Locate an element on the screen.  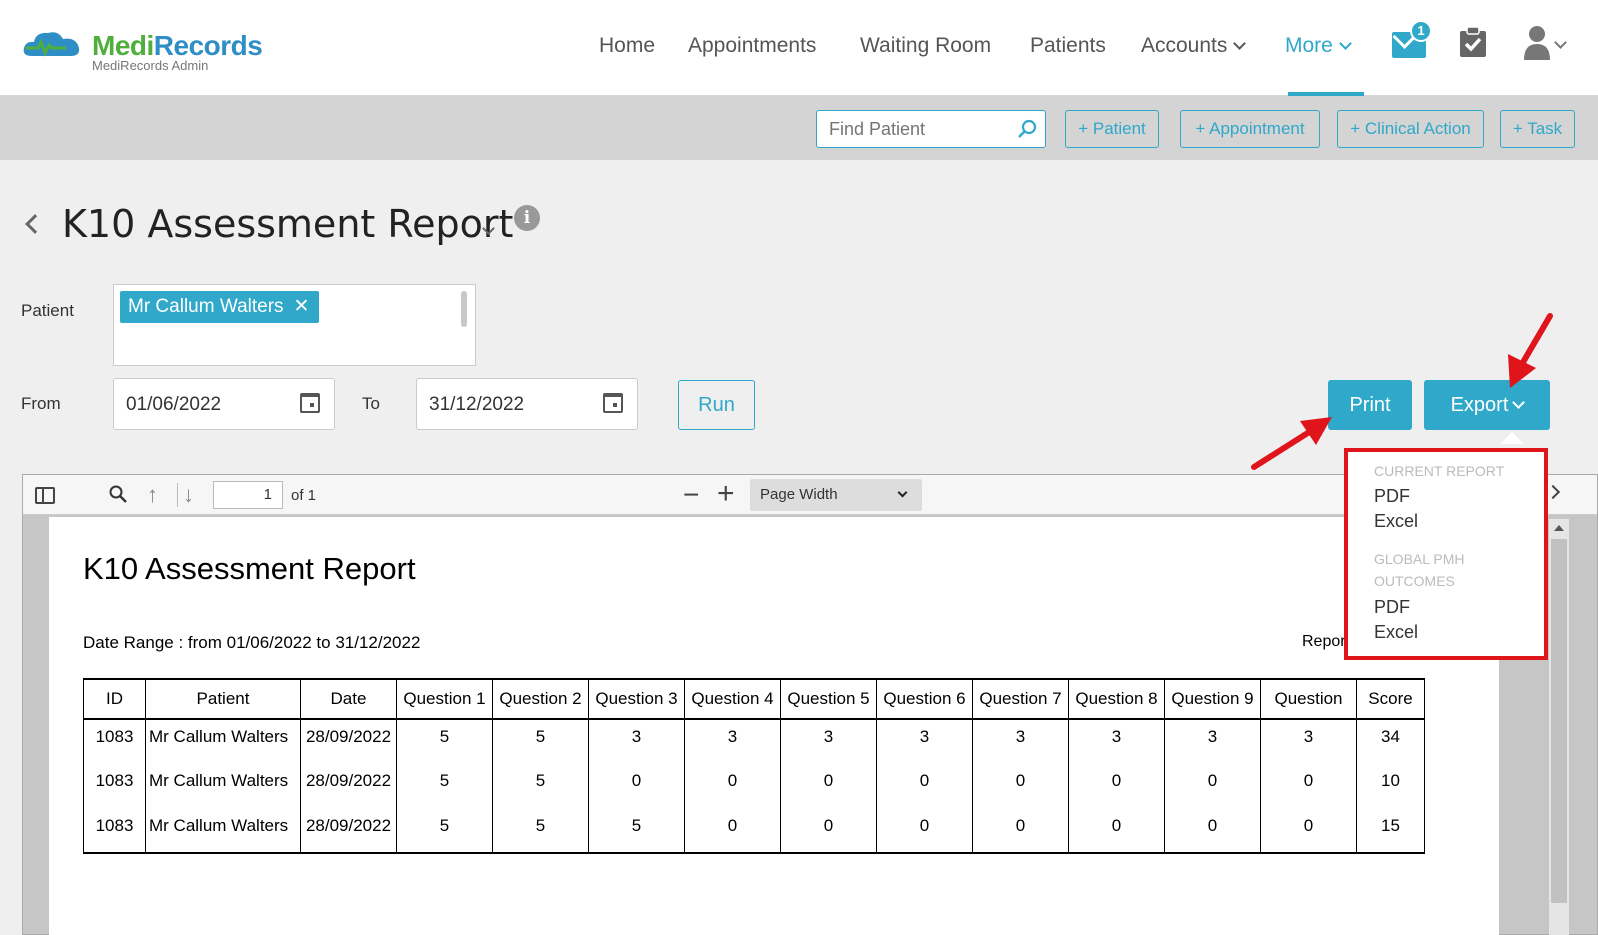
menu-item-current-excel: Excel is located at coordinates (1396, 521).